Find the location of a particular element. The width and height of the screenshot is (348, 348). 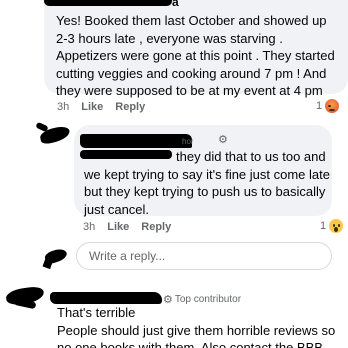

comment-text-2-first-line: they did that to us too and is located at coordinates (251, 156).